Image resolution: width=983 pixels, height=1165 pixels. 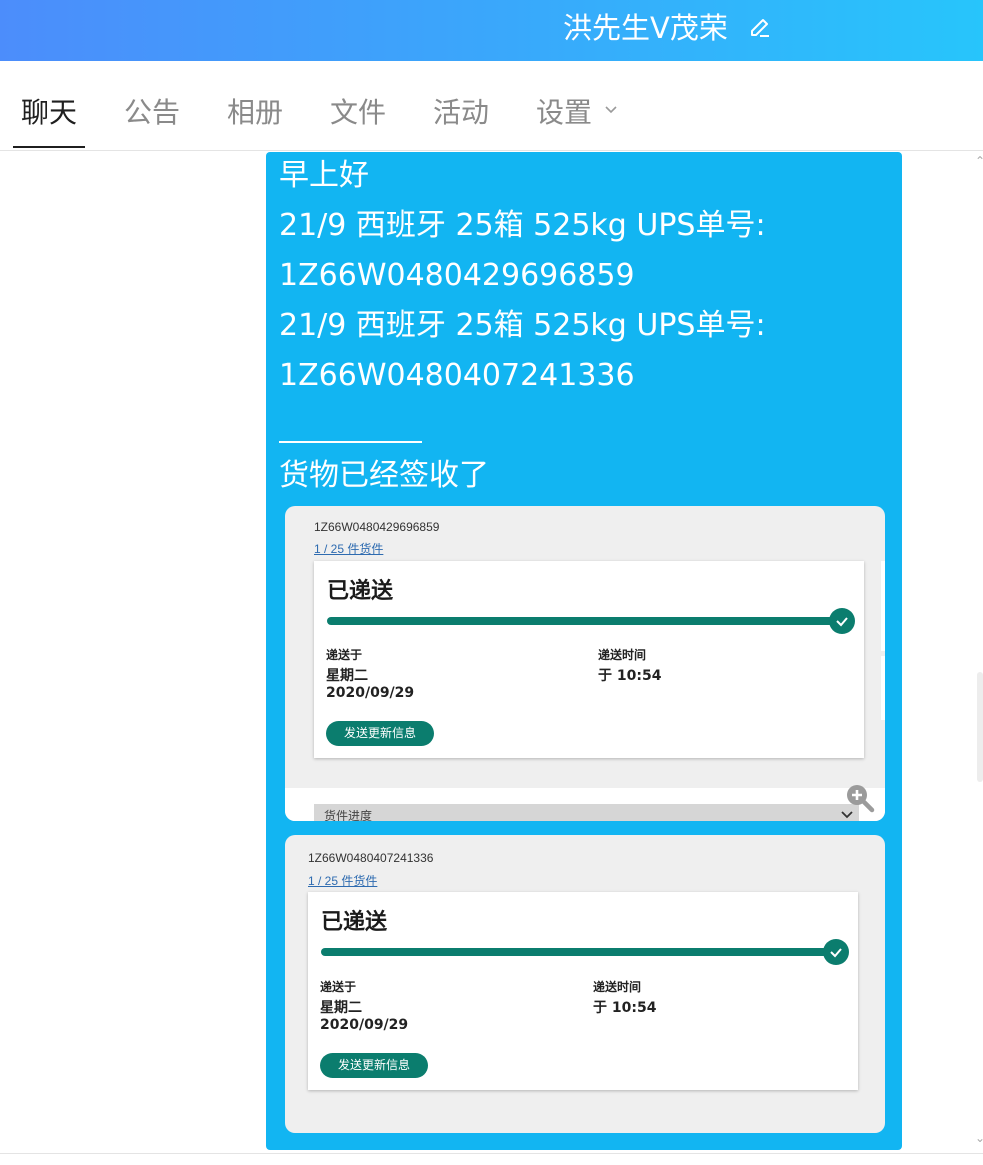 What do you see at coordinates (979, 1138) in the screenshot?
I see `scroll-down-arrow-icon: ⌄` at bounding box center [979, 1138].